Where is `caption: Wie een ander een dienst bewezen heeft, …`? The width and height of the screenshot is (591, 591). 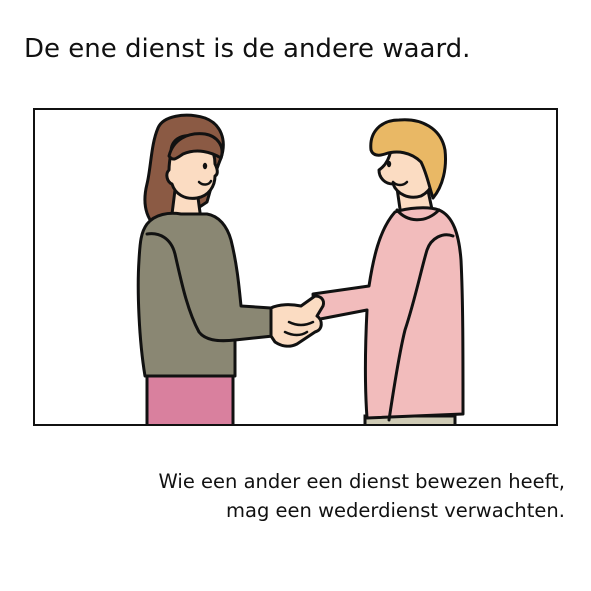 caption: Wie een ander een dienst bewezen heeft, … is located at coordinates (295, 496).